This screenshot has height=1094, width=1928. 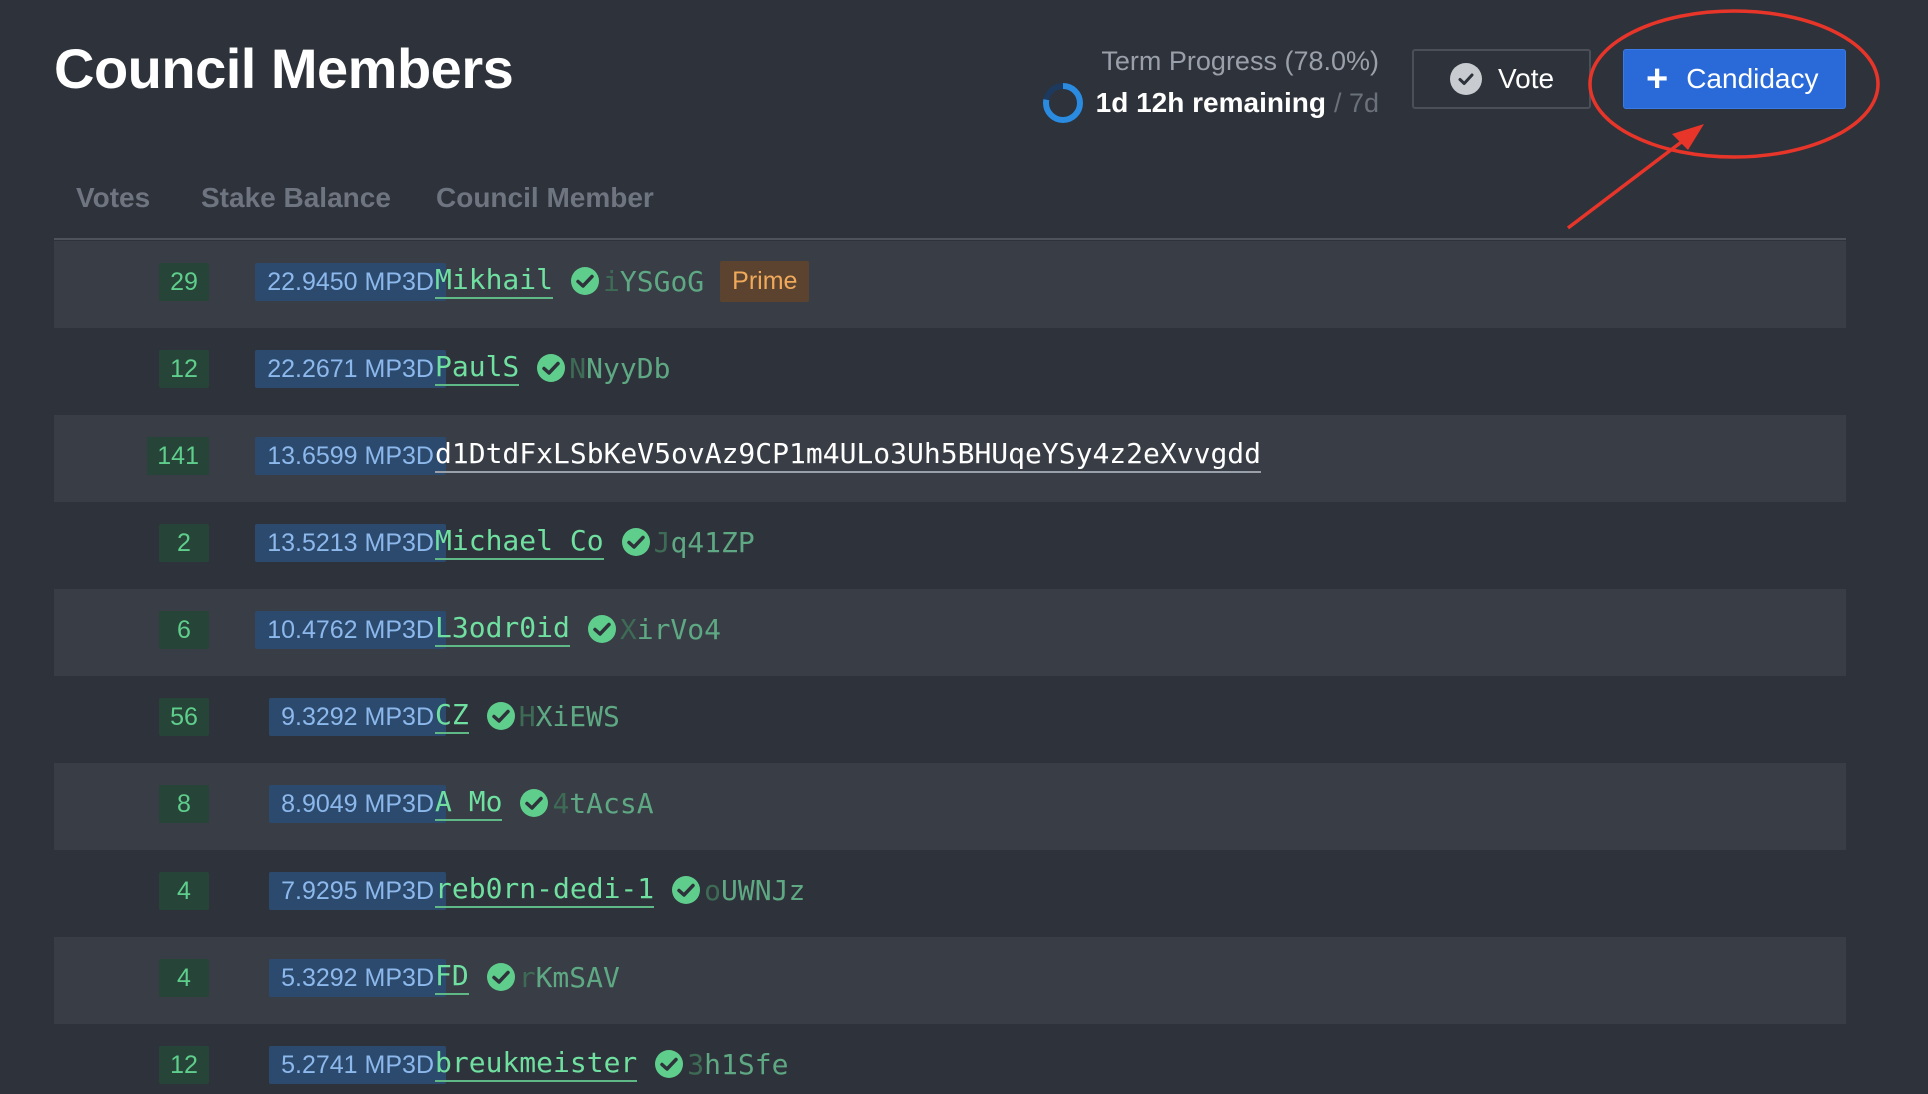 I want to click on votes-badge: 29, so click(x=184, y=282).